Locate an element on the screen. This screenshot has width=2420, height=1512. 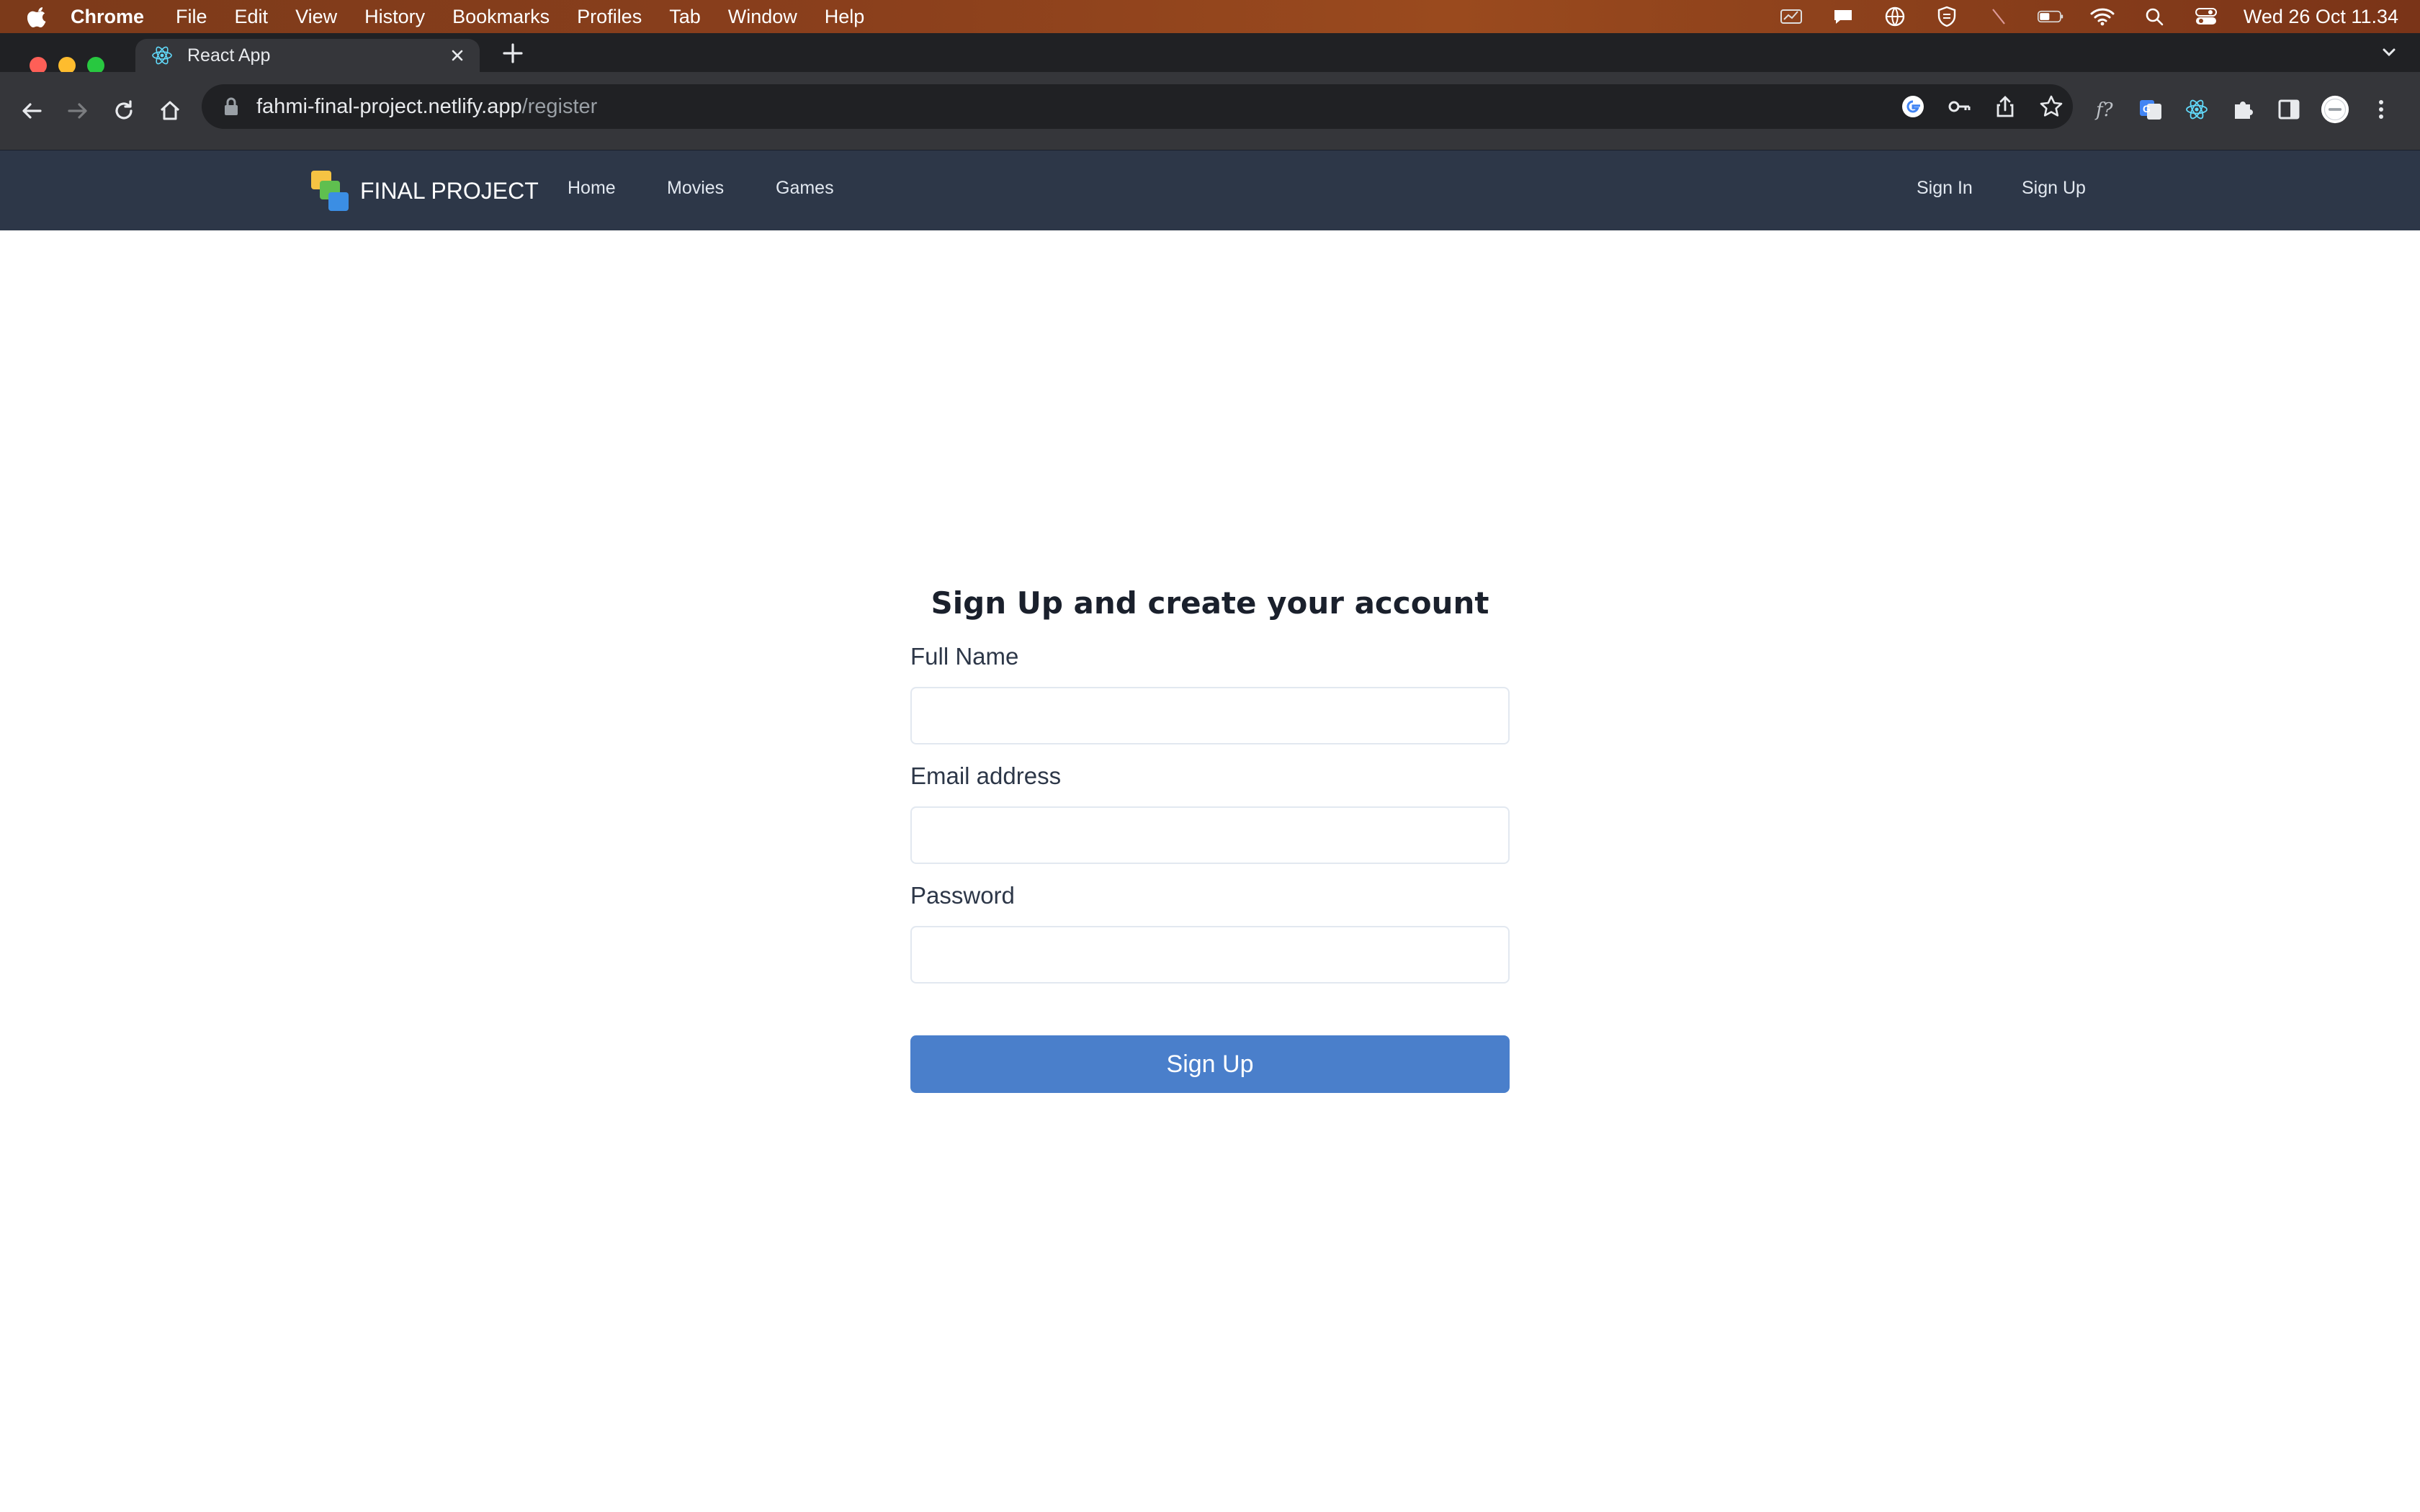
back-arrow-icon is located at coordinates (31, 111).